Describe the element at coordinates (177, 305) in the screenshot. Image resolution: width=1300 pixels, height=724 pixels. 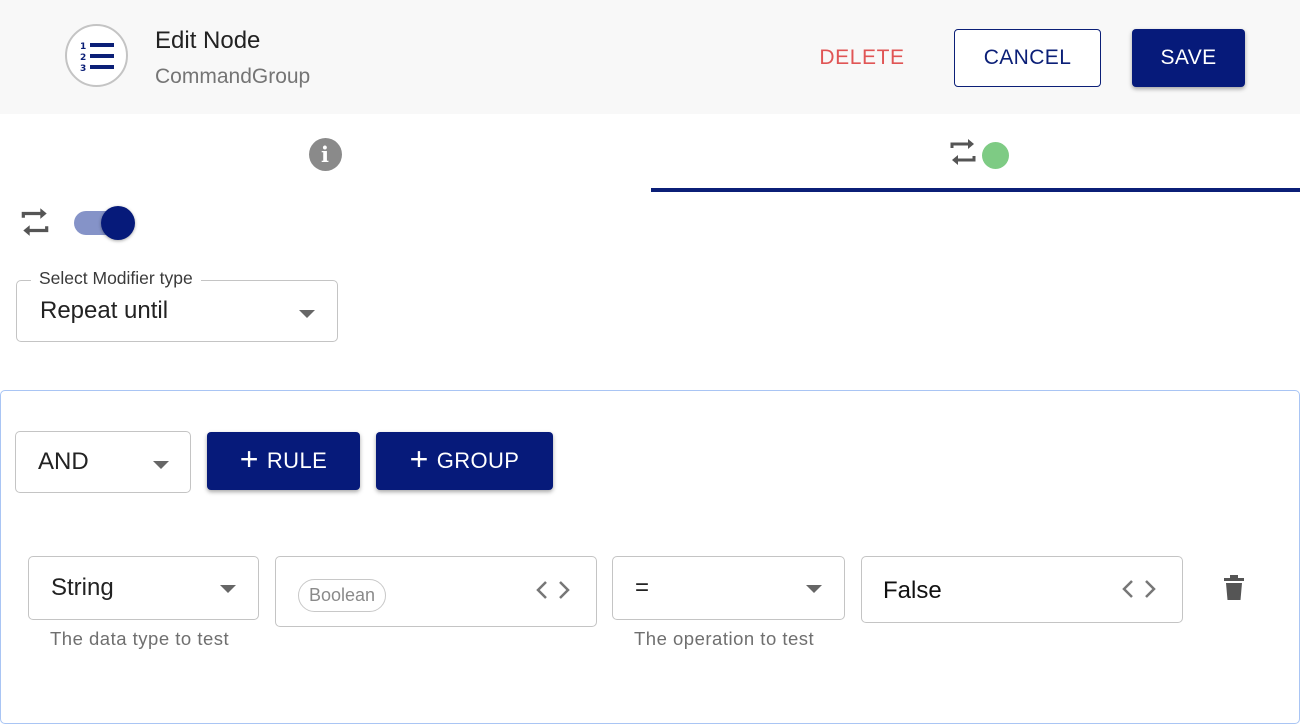
I see `modifier-type-select: Select Modifier type Repeat until` at that location.